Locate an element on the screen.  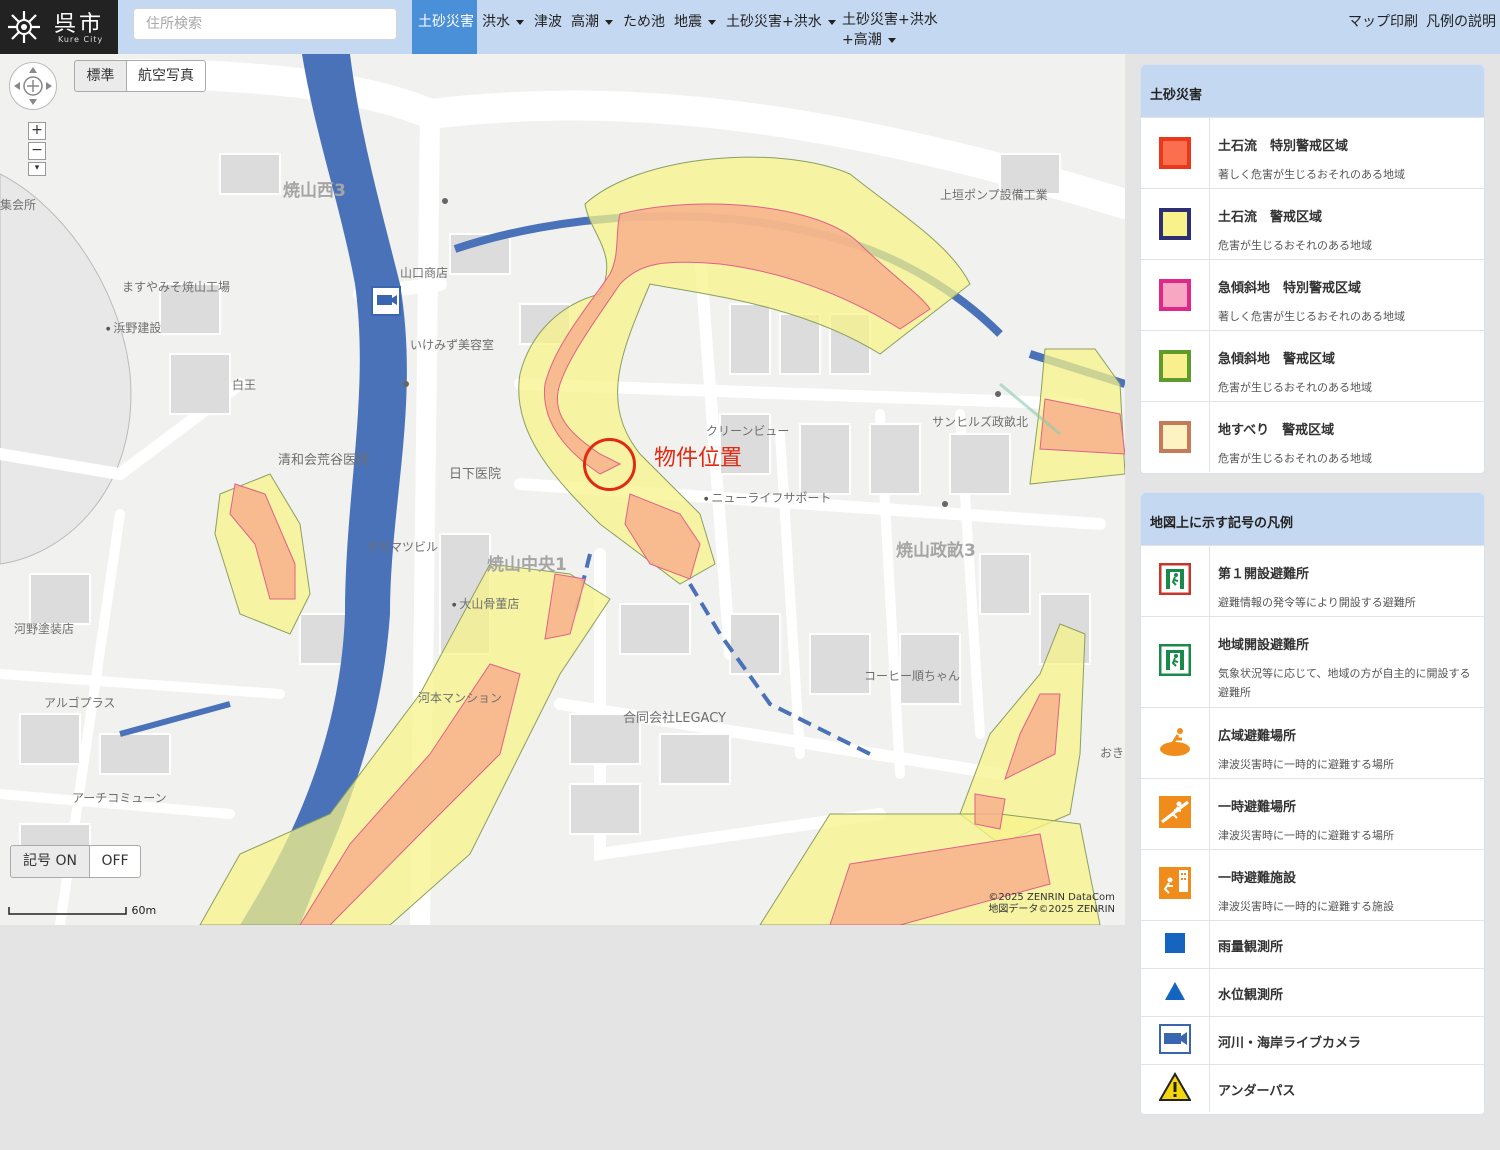
poi-label: 上垣ポンプ設備工業 is located at coordinates (994, 195).